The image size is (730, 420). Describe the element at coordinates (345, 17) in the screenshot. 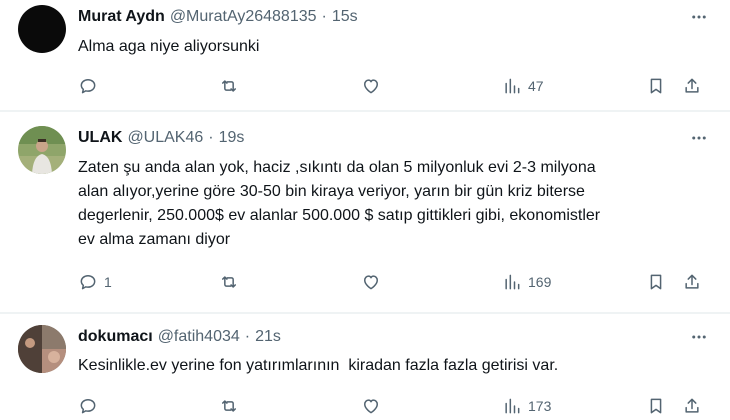

I see `timestamp: 15s` at that location.